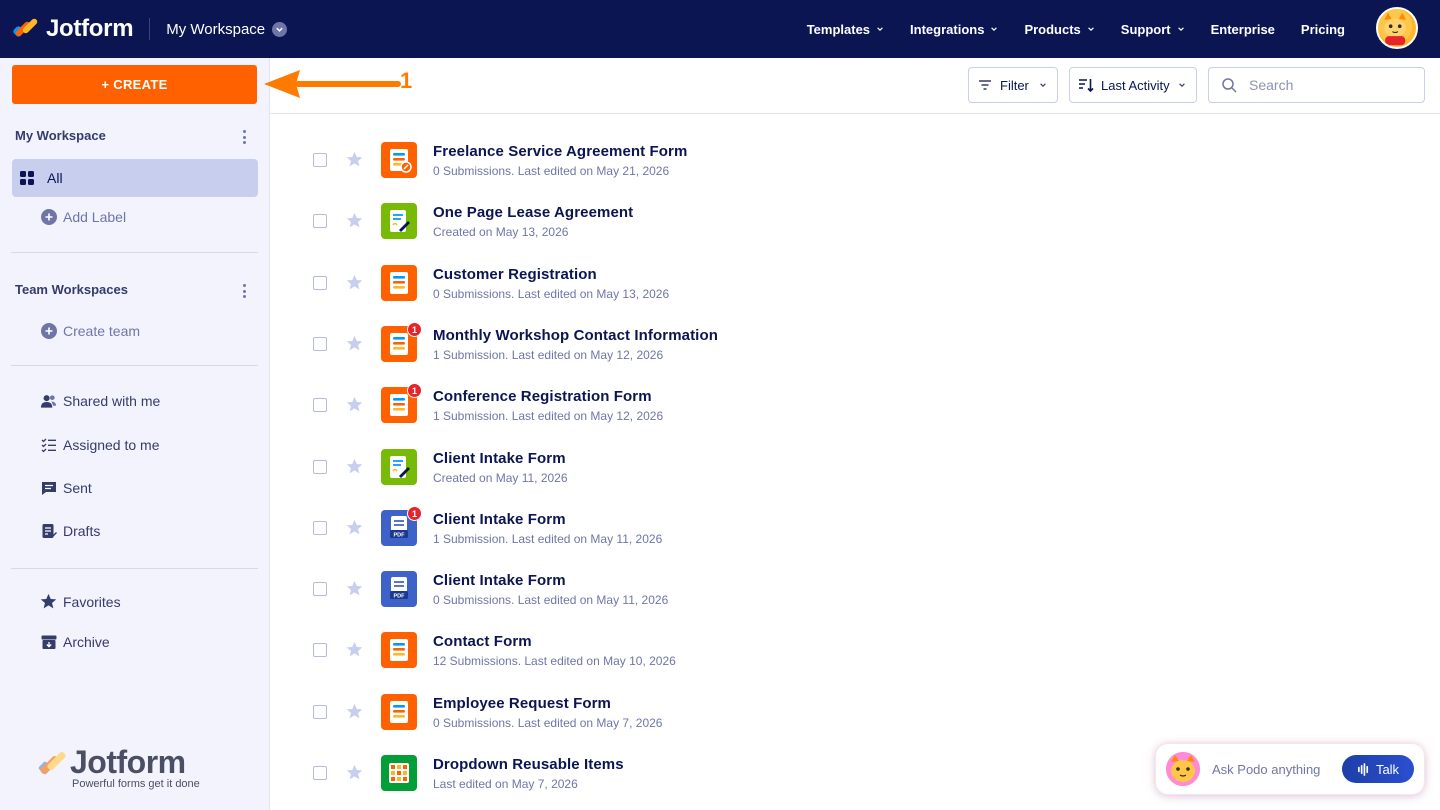  I want to click on footer-tagline: Powerful forms get it done, so click(136, 784).